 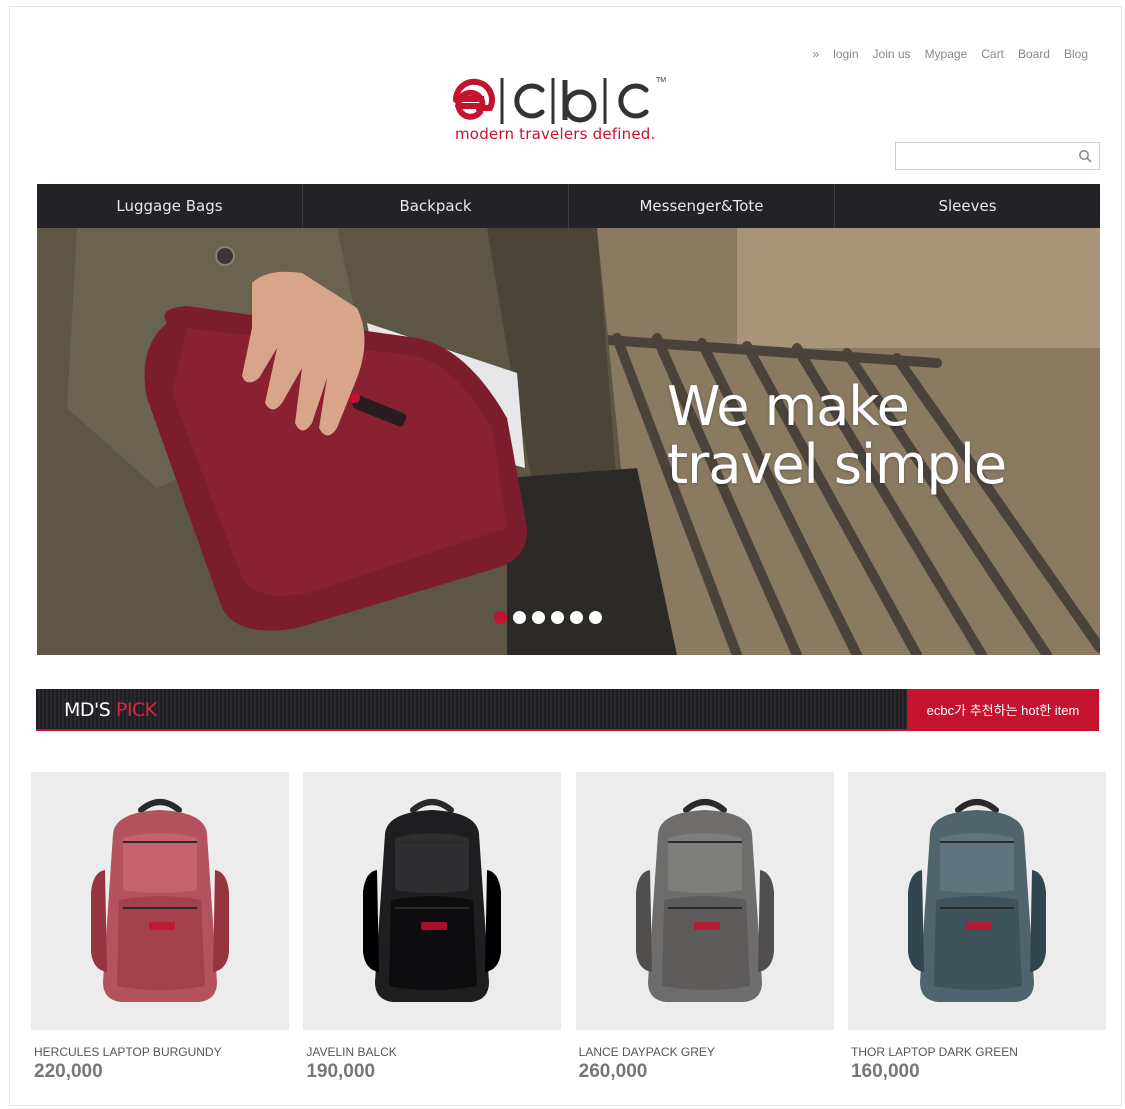 What do you see at coordinates (433, 1052) in the screenshot?
I see `product-name: JAVELIN BALCK` at bounding box center [433, 1052].